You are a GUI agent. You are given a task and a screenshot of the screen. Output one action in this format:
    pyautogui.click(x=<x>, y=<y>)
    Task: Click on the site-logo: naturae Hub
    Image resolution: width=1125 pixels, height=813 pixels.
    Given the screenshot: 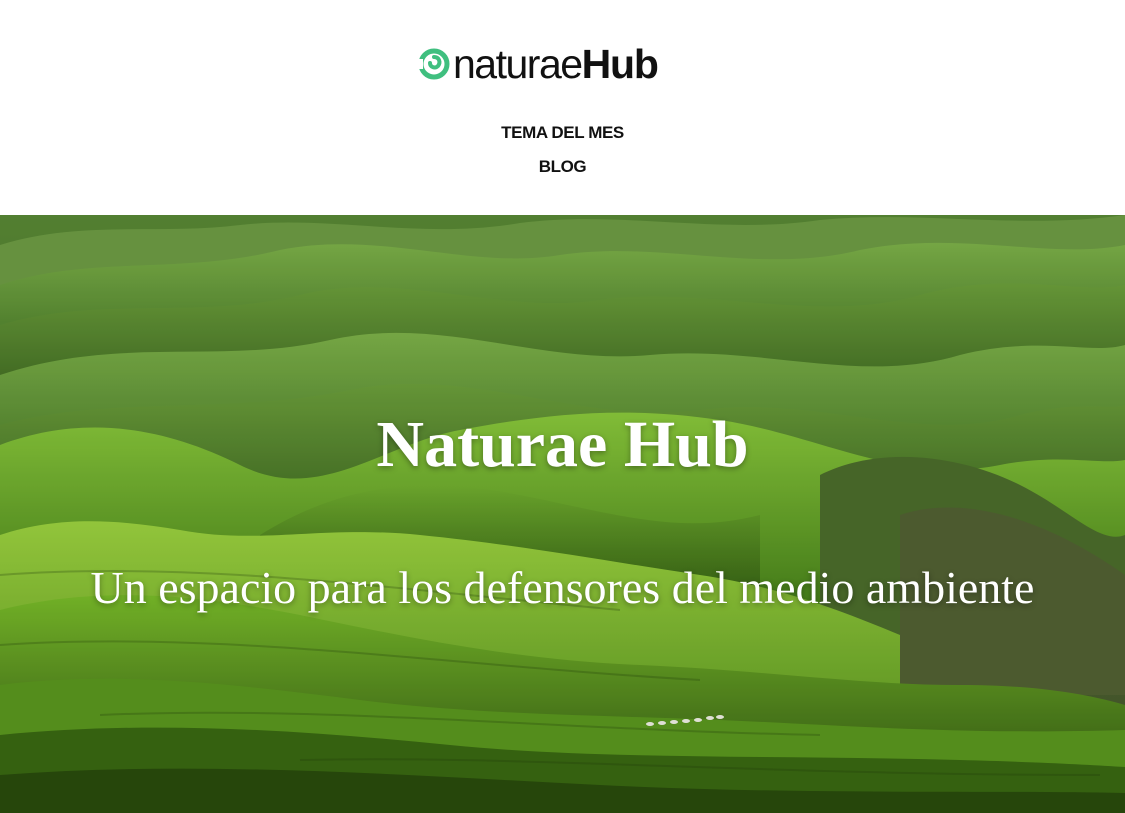 What is the action you would take?
    pyautogui.click(x=538, y=64)
    